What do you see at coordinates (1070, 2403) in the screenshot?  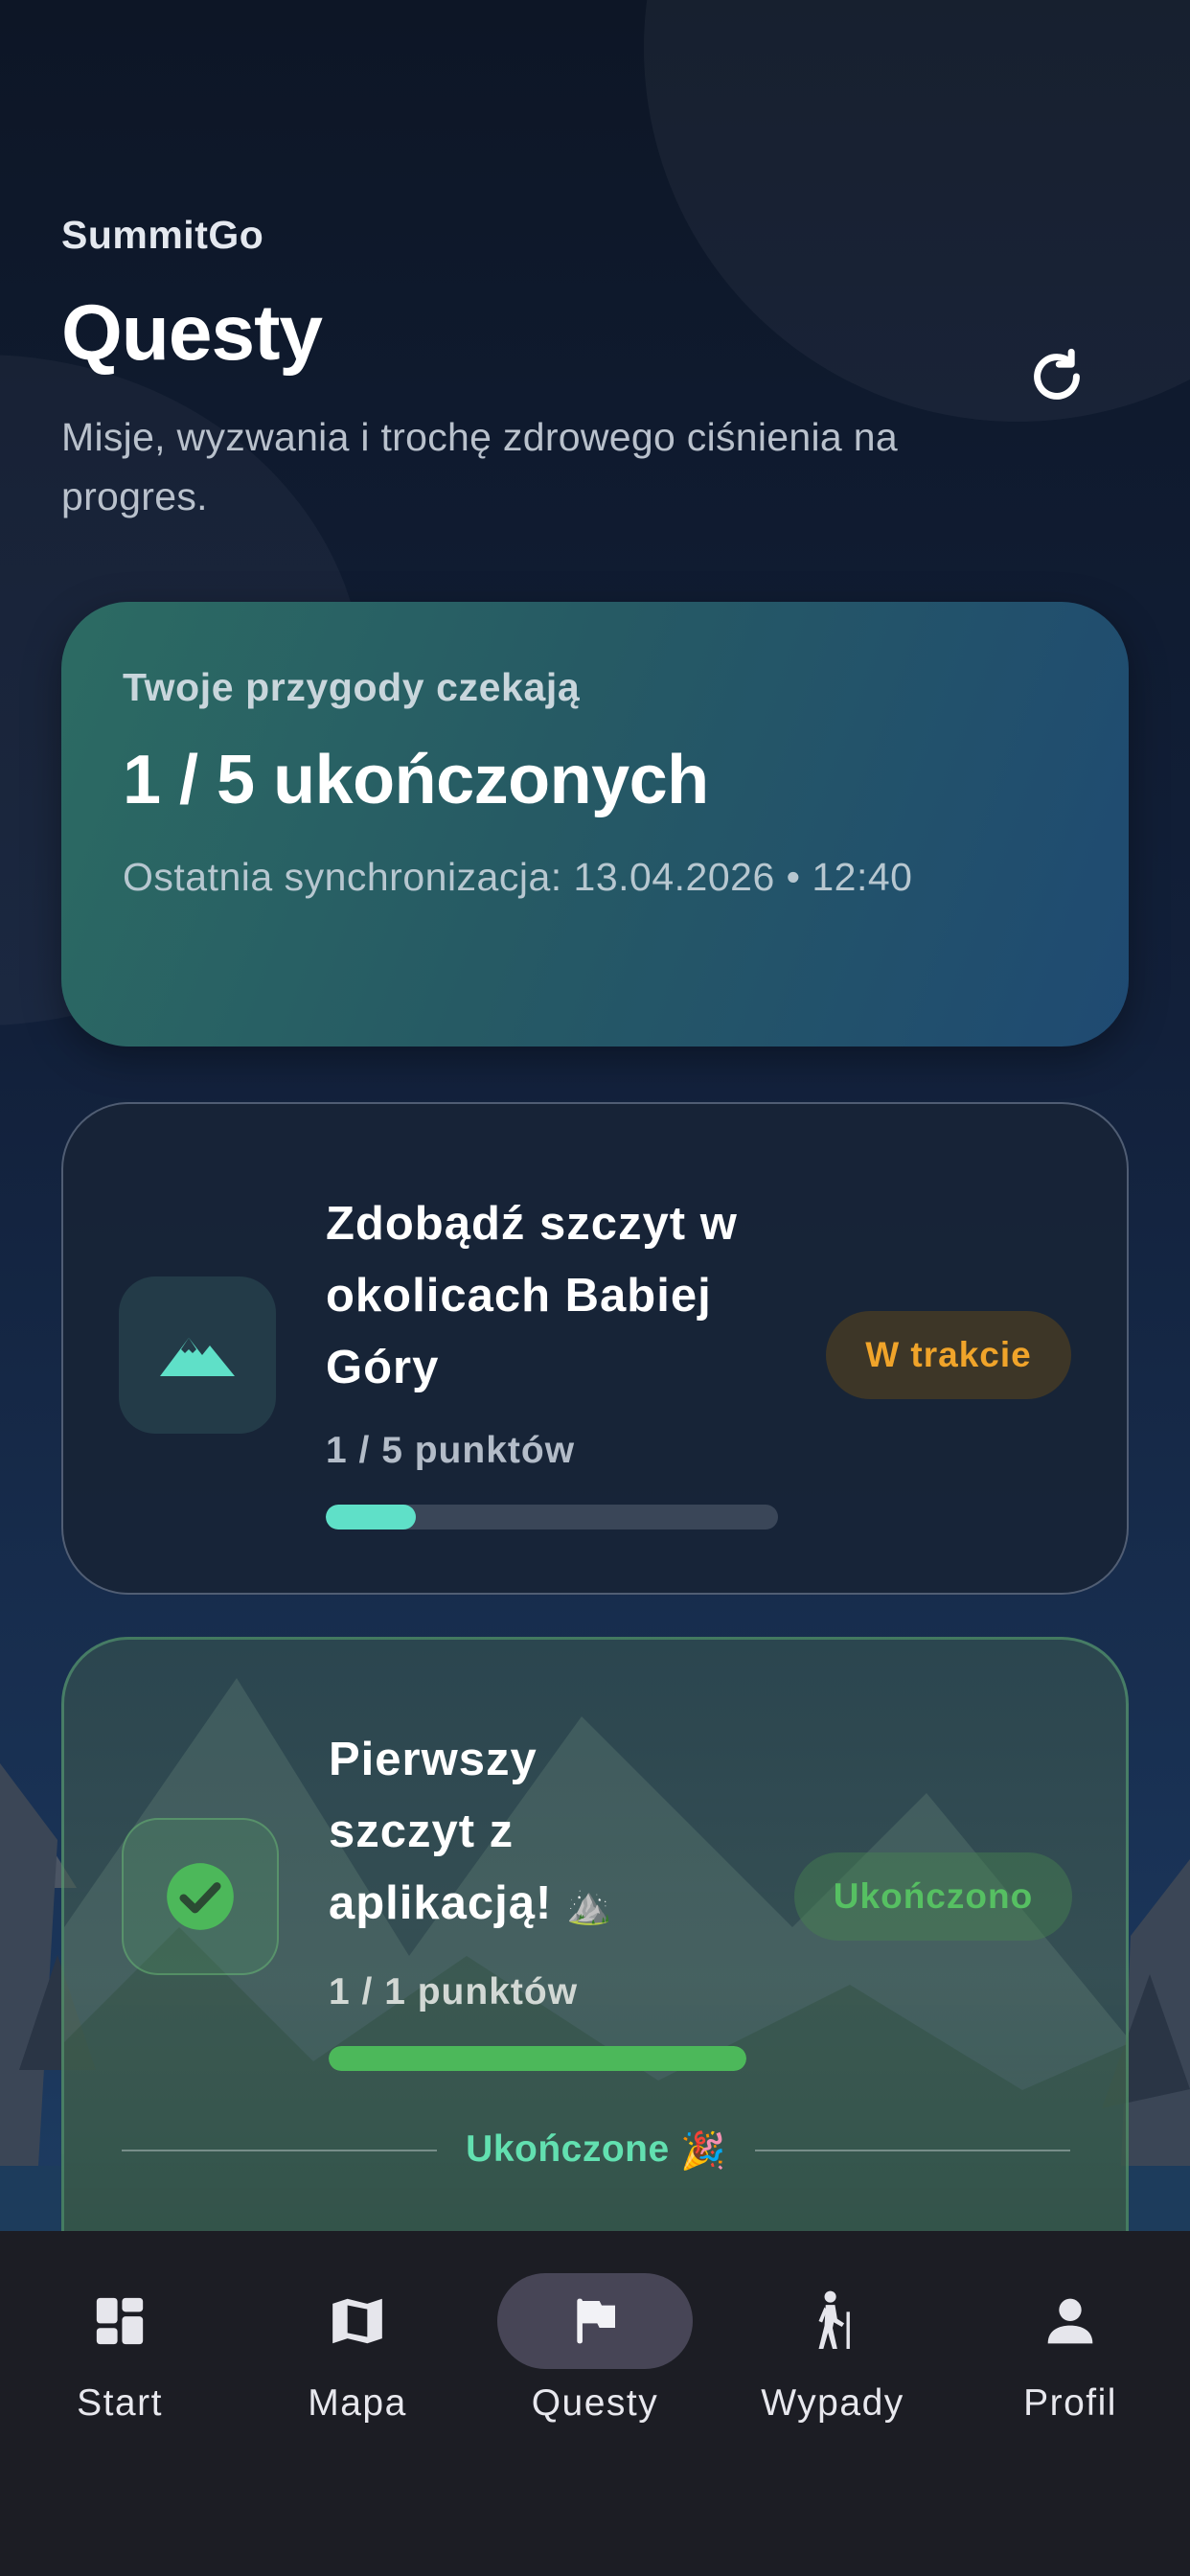 I see `tab-label: Profil` at bounding box center [1070, 2403].